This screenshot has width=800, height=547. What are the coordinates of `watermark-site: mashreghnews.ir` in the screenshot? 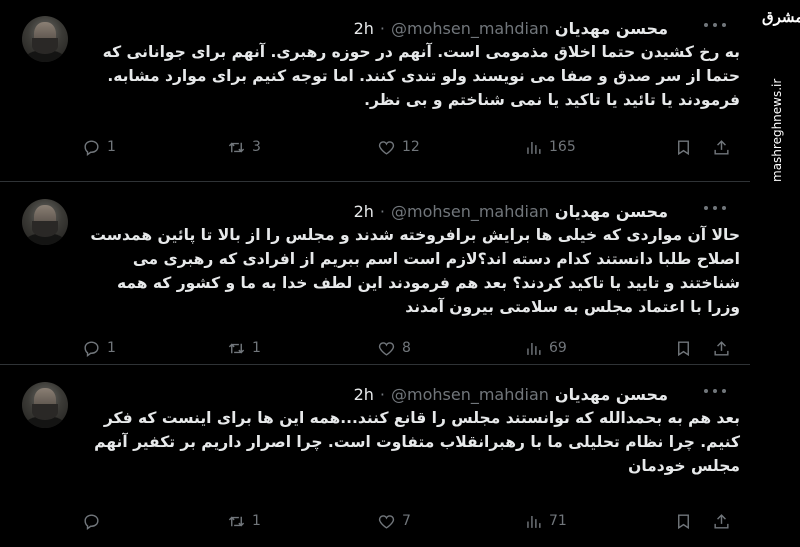 It's located at (777, 130).